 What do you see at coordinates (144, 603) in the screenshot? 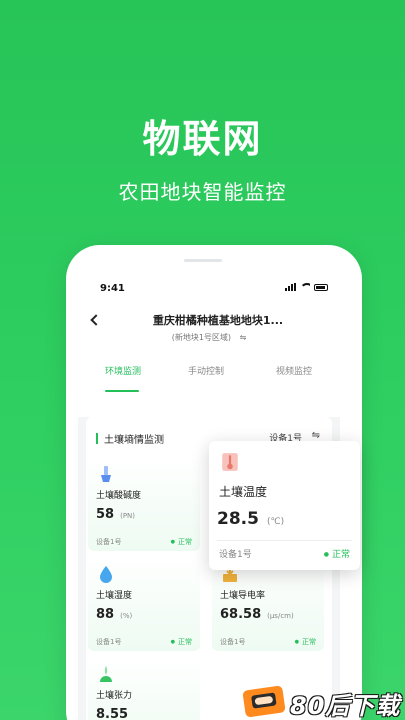
I see `sensor-card-humidity: 土壤湿度 88(%) 设备1号 正常` at bounding box center [144, 603].